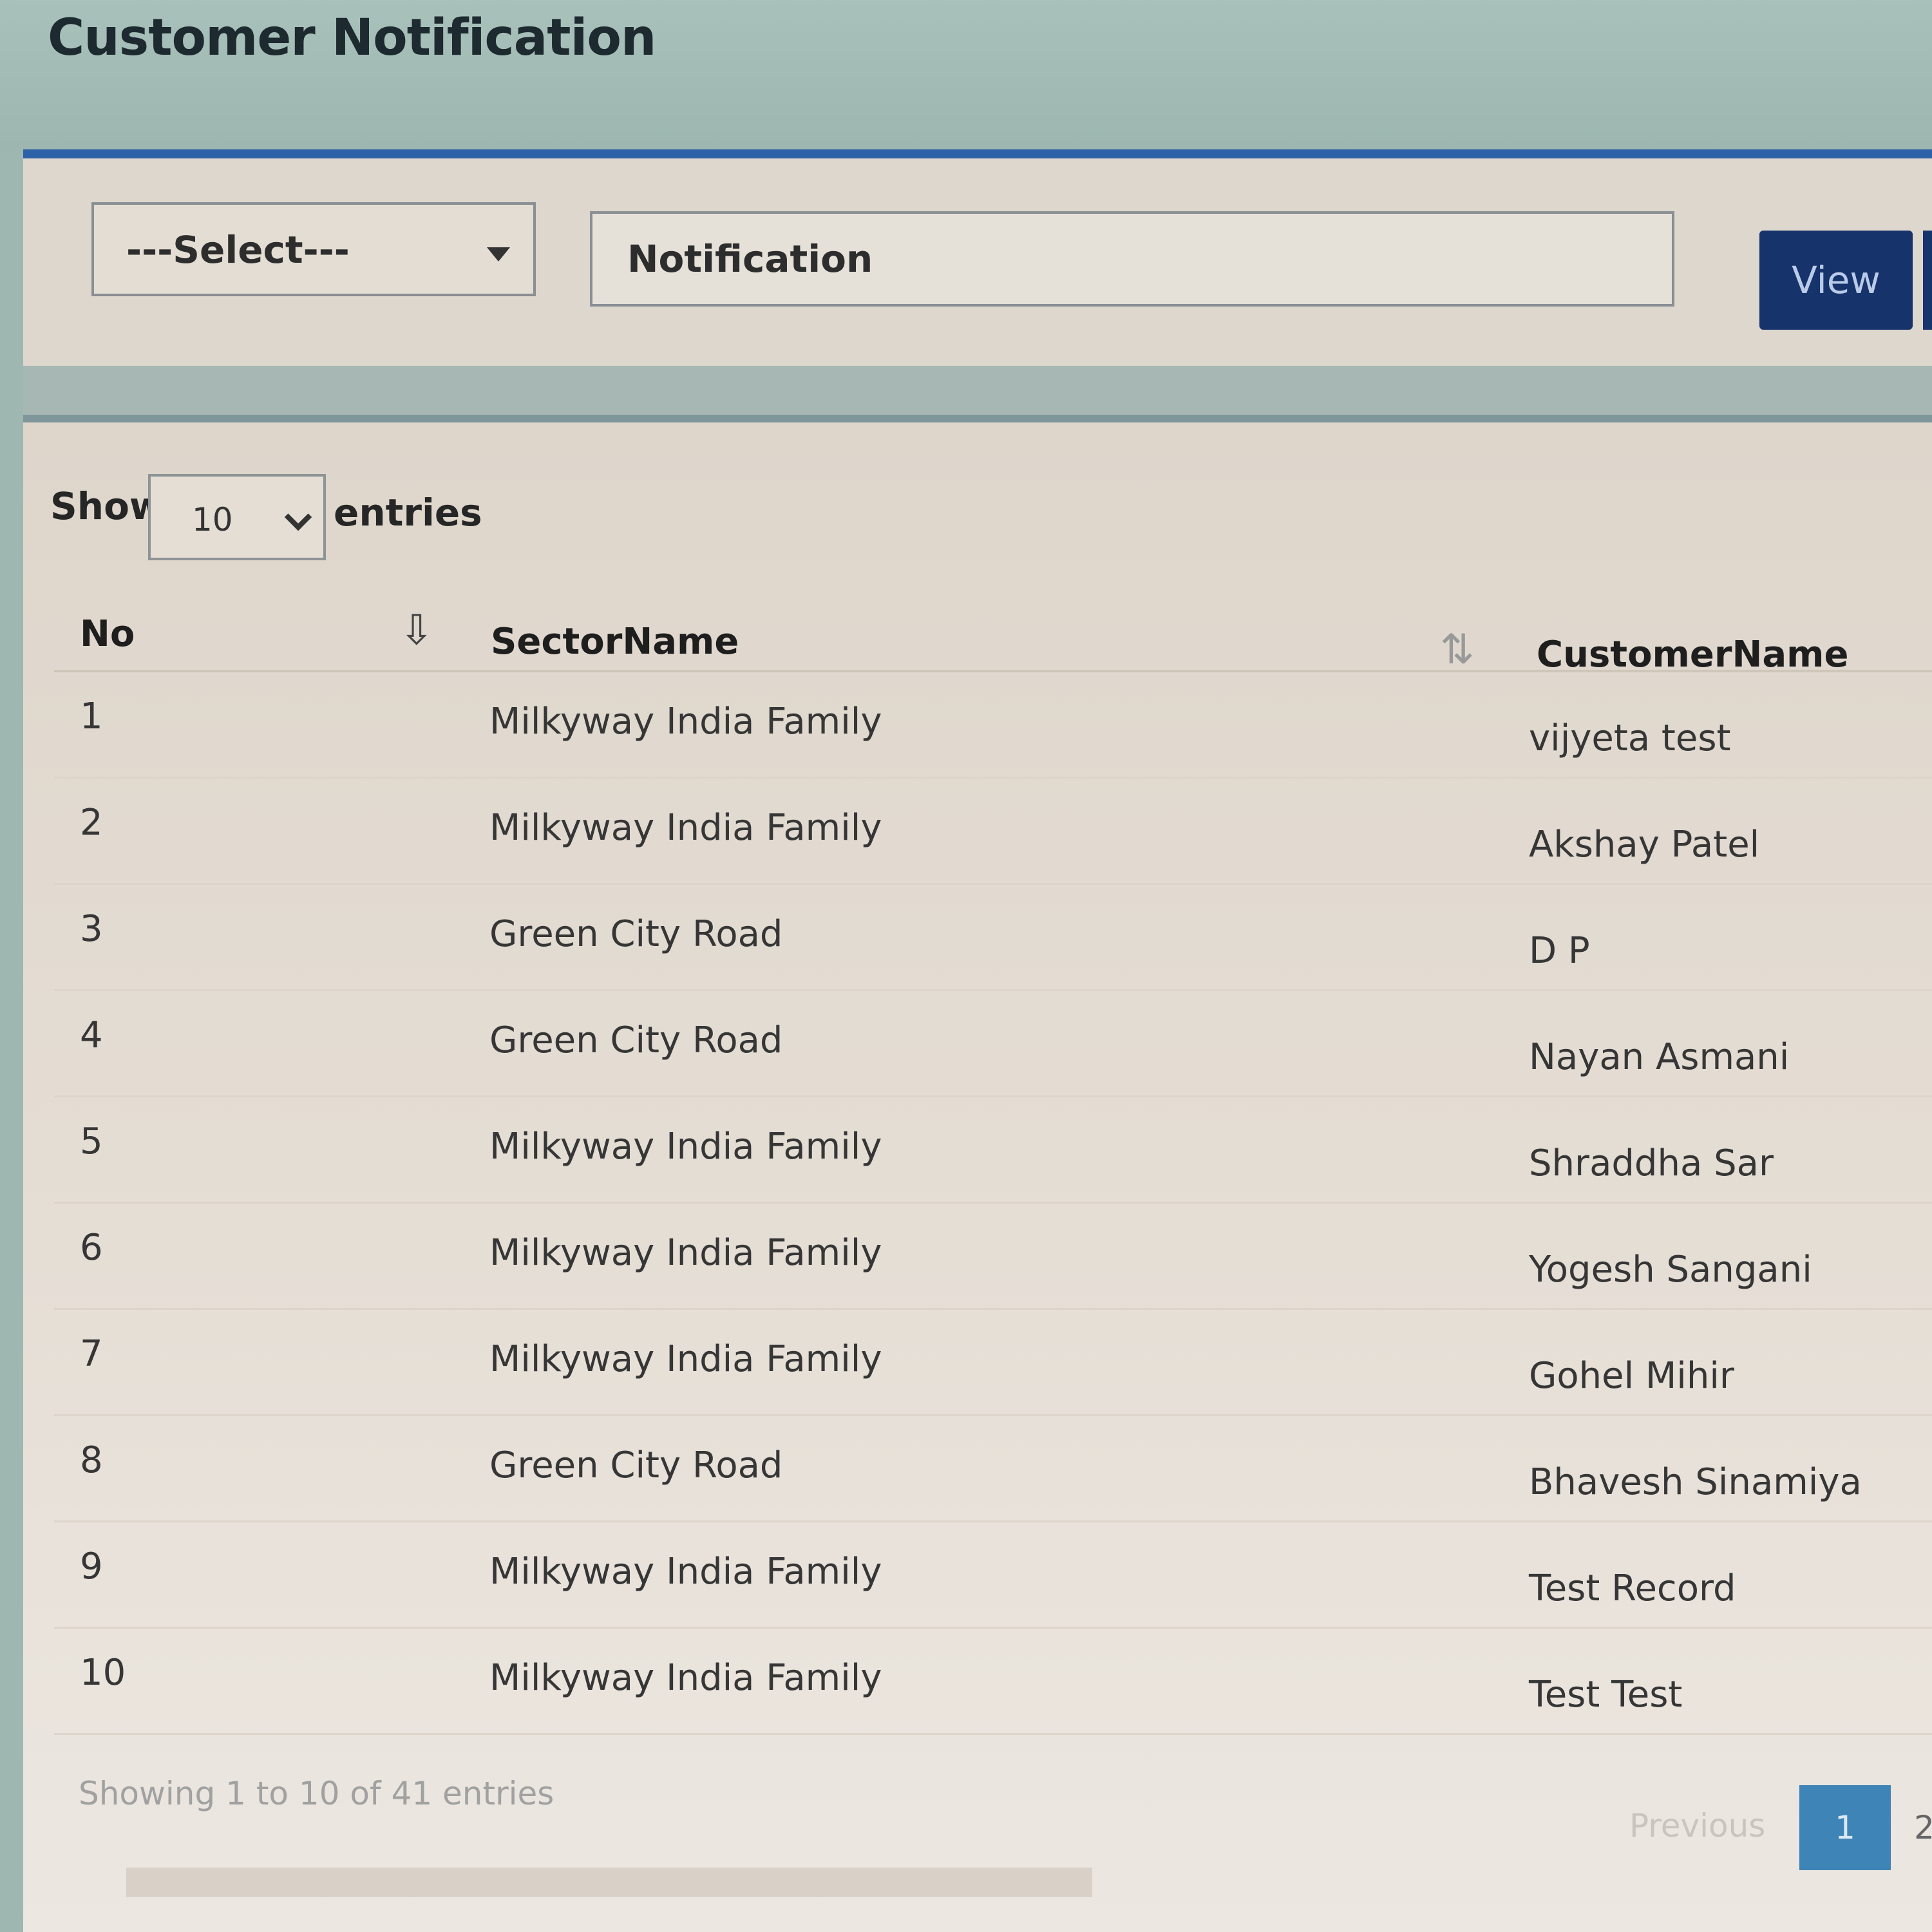  What do you see at coordinates (238, 250) in the screenshot?
I see `sector-select-value: ---Select---` at bounding box center [238, 250].